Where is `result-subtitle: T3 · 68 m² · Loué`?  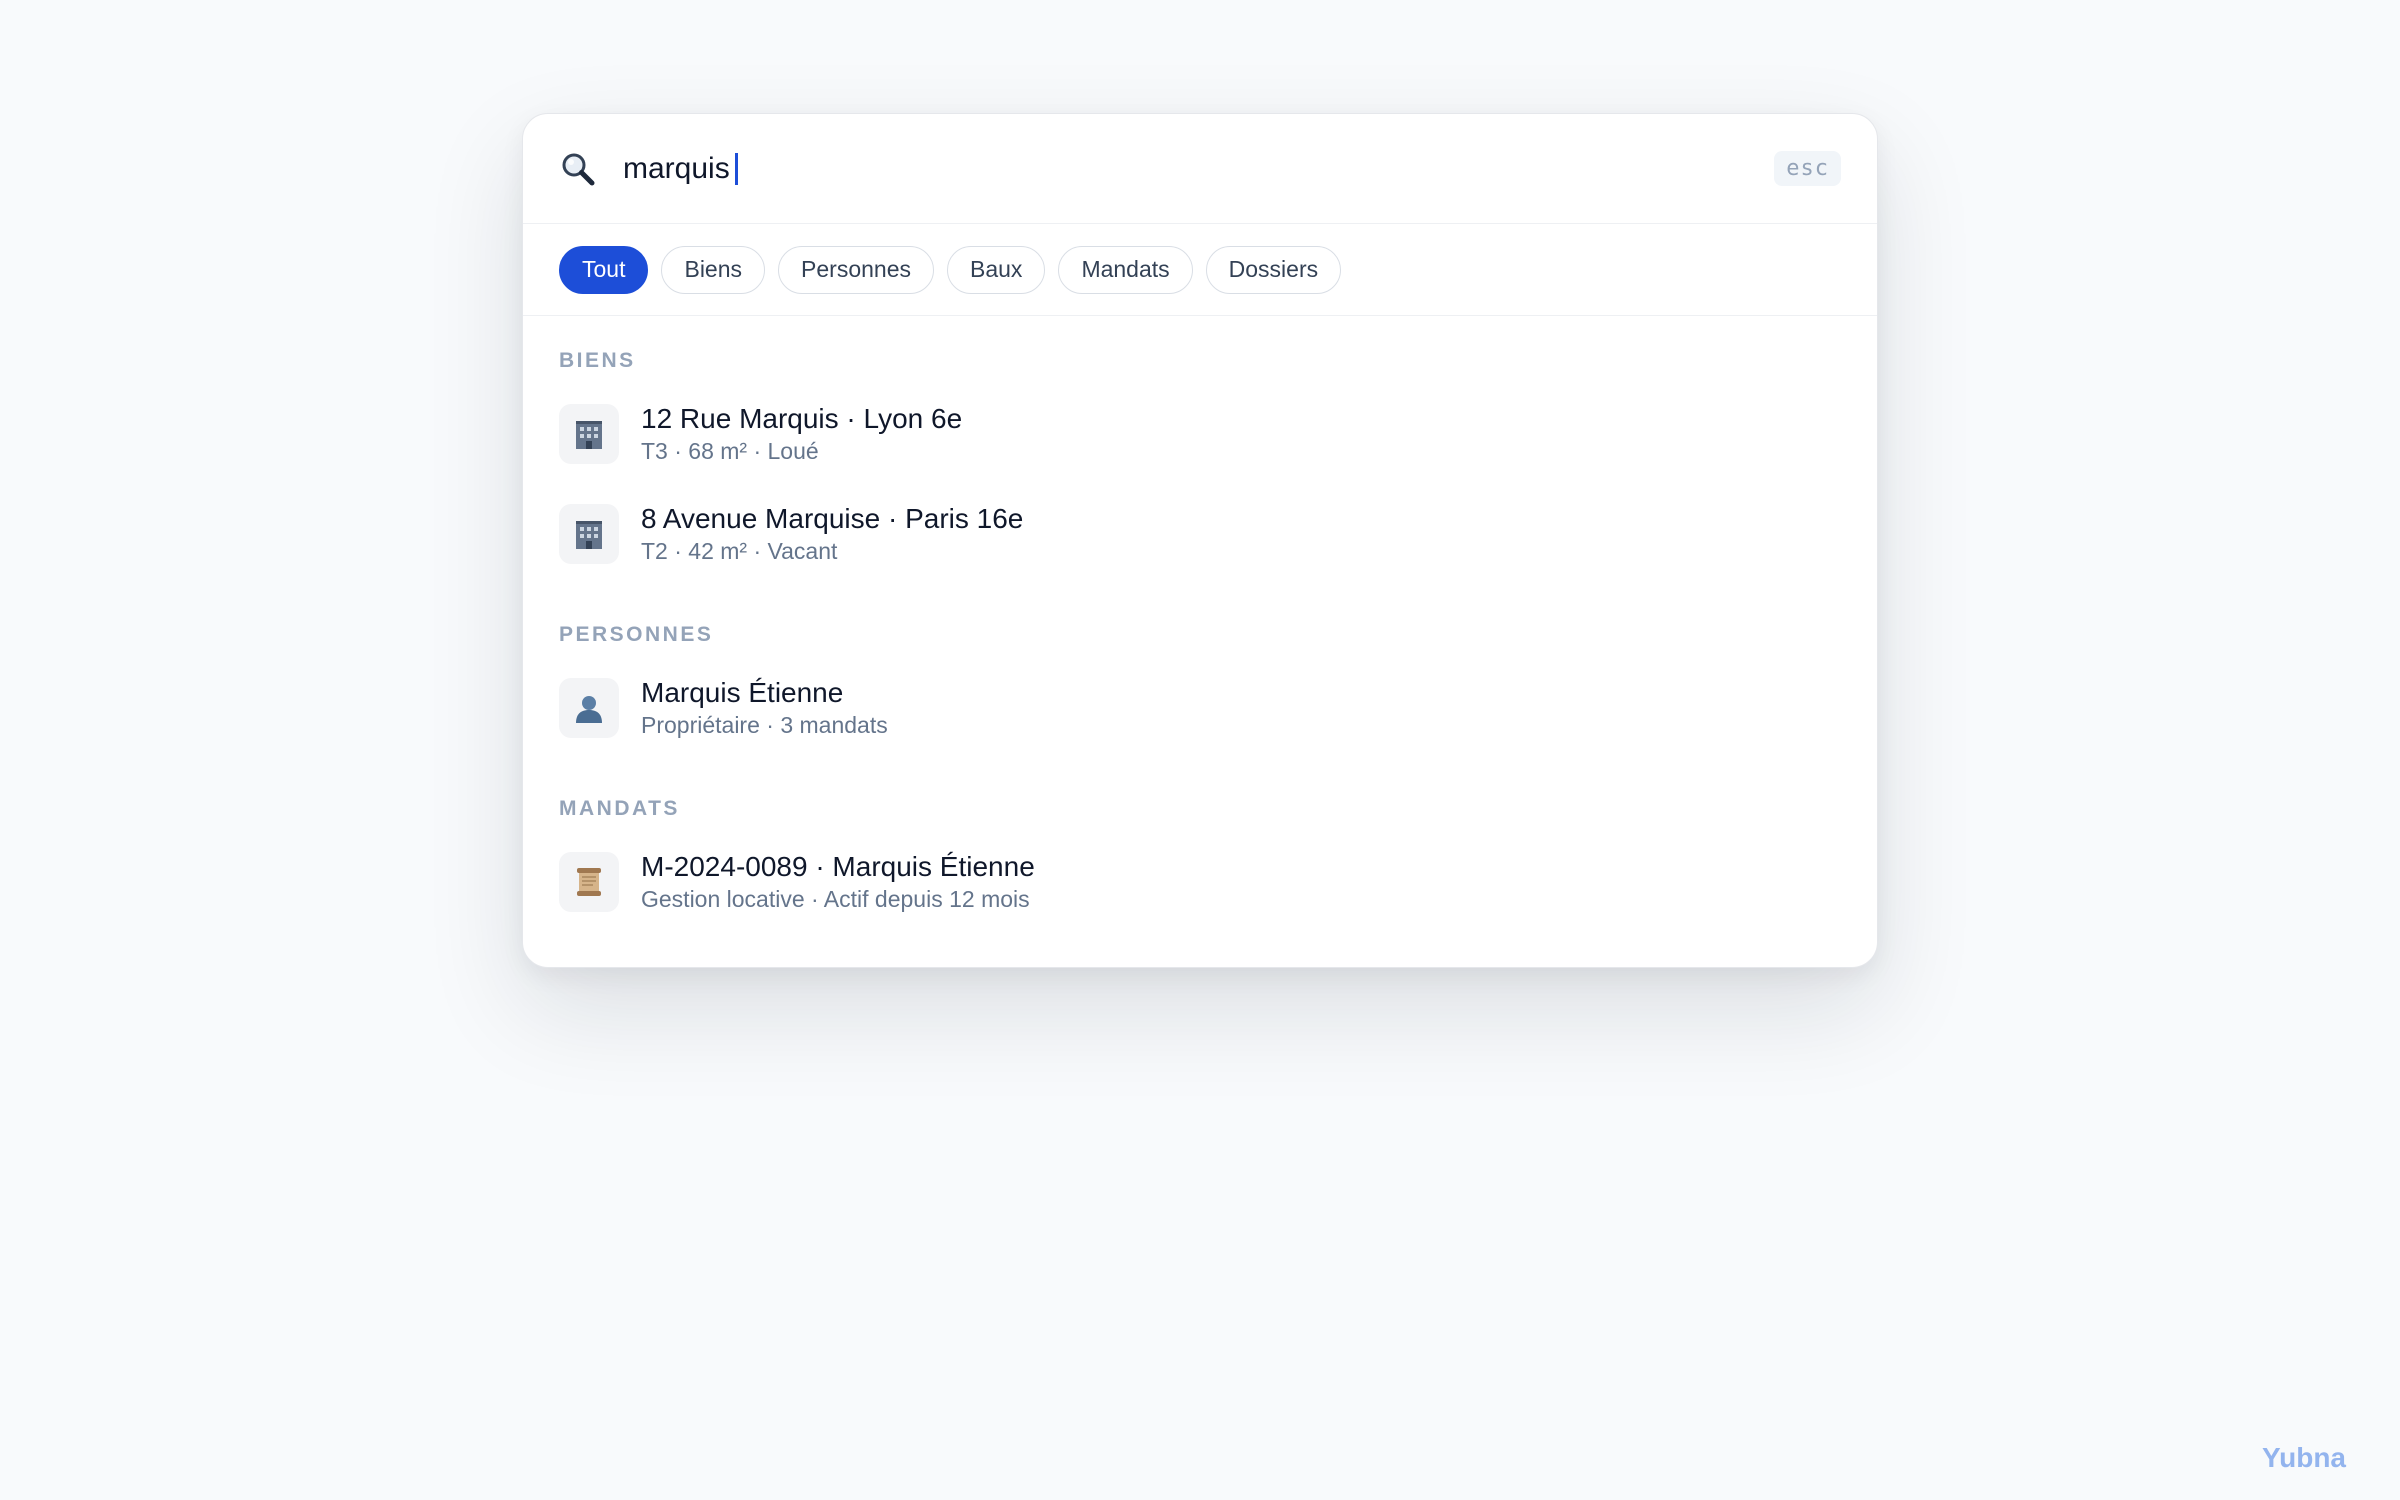 result-subtitle: T3 · 68 m² · Loué is located at coordinates (730, 451).